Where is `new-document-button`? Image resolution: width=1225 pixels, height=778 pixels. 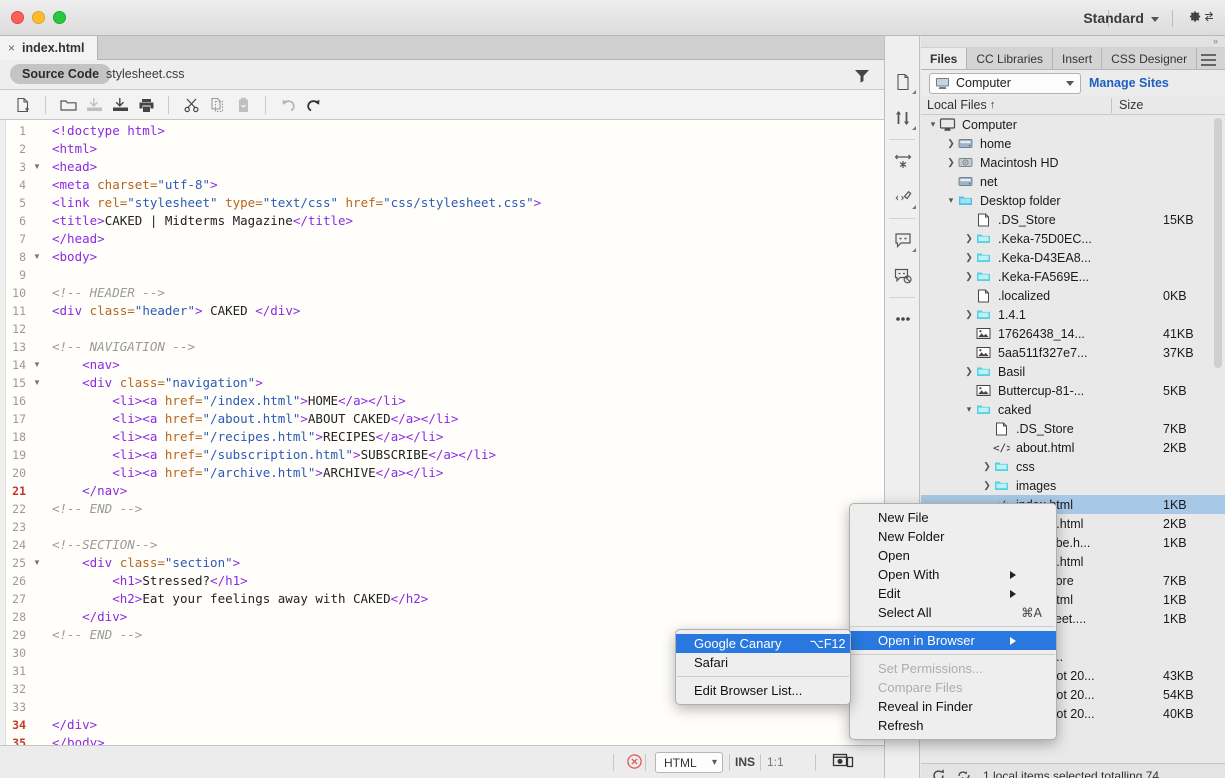
new-document-button is located at coordinates (23, 105).